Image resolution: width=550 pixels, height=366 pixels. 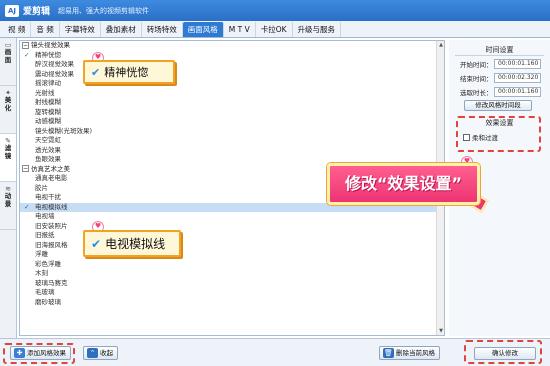 I want to click on scroll-down-icon: ▼, so click(x=440, y=331).